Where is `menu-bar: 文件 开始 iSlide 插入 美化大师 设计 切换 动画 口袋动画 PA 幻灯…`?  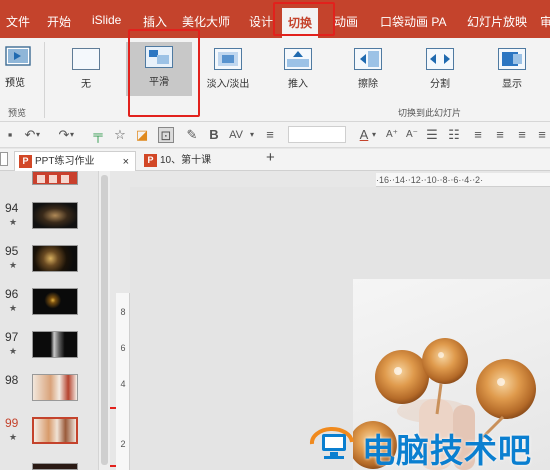
menu-bar: 文件 开始 iSlide 插入 美化大师 设计 切换 动画 口袋动画 PA 幻灯… is located at coordinates (275, 19).